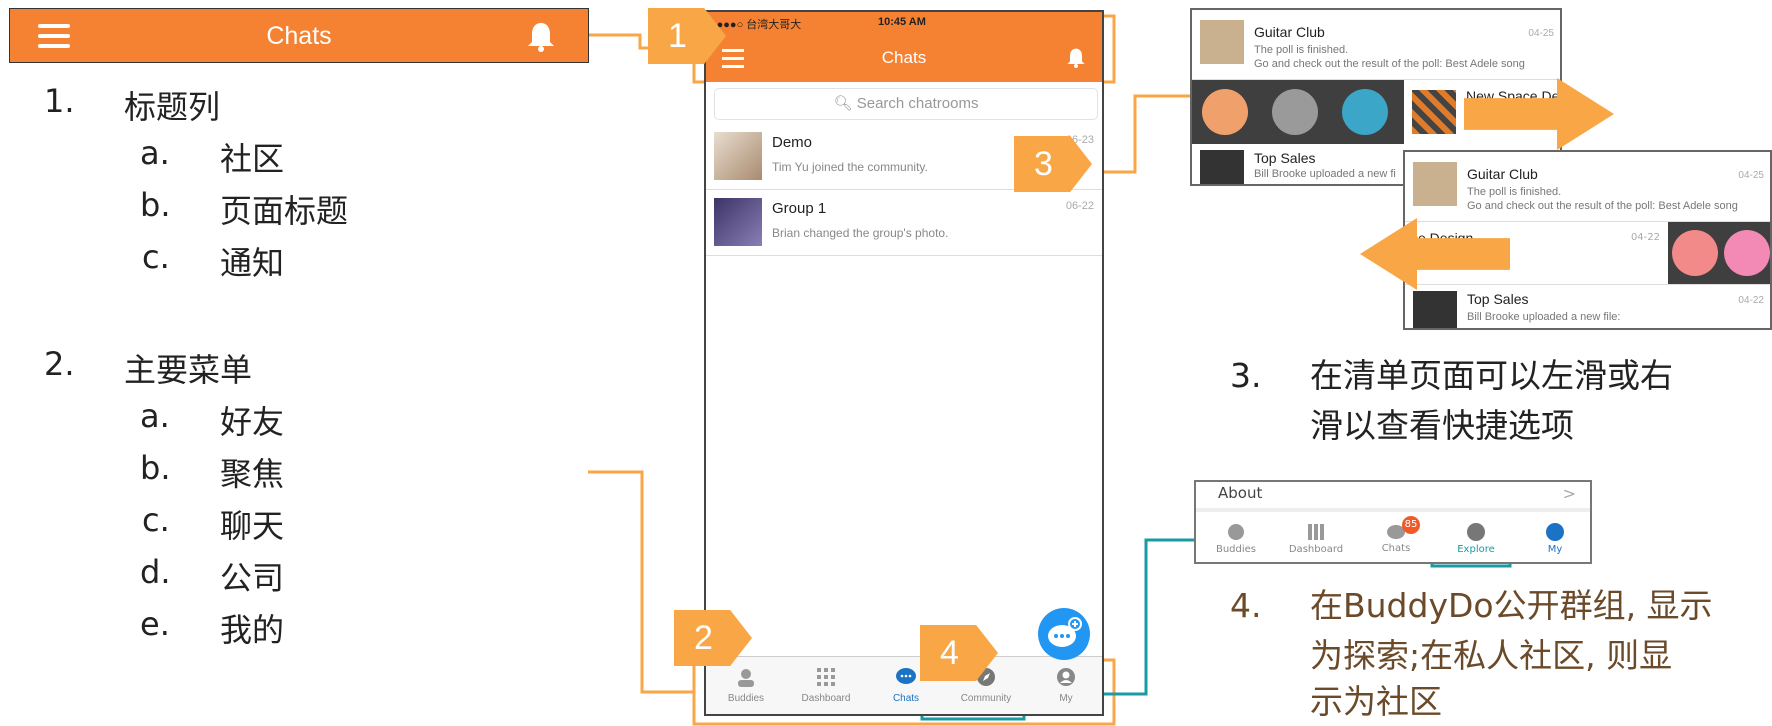 The height and width of the screenshot is (726, 1772). I want to click on outline-sub-letter: e., so click(155, 624).